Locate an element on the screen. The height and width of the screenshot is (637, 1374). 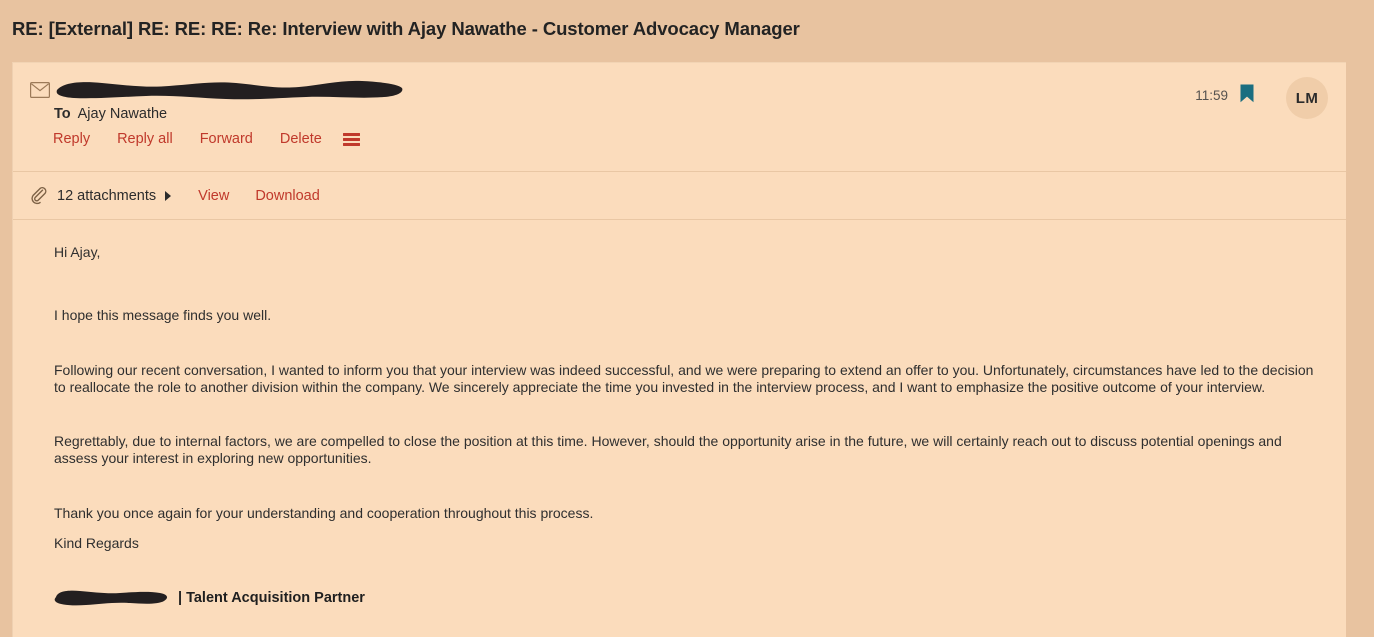
signature-line: | Talent Acquisition Partner is located at coordinates (685, 598).